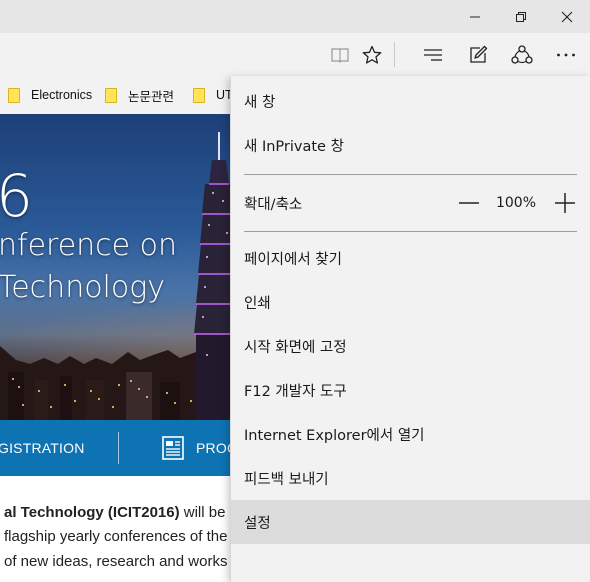 This screenshot has height=582, width=590. Describe the element at coordinates (173, 448) in the screenshot. I see `document-icon` at that location.